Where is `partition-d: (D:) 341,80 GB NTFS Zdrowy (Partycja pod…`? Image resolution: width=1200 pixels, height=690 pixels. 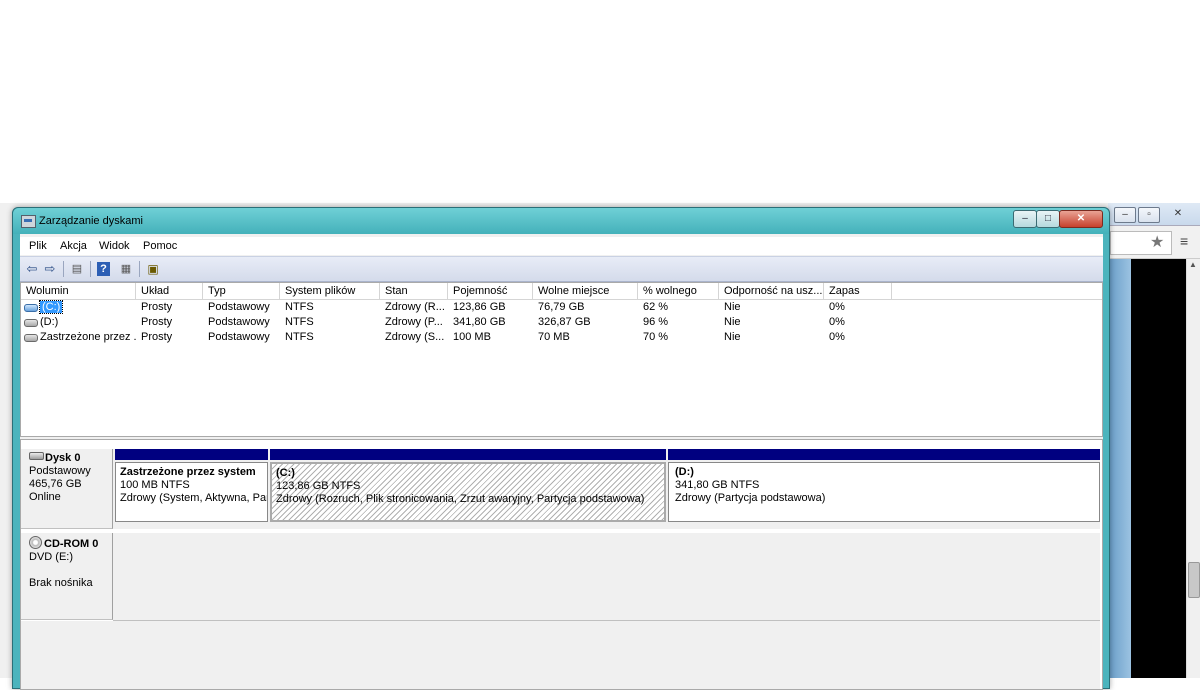
partition-d: (D:) 341,80 GB NTFS Zdrowy (Partycja pod… is located at coordinates (884, 486).